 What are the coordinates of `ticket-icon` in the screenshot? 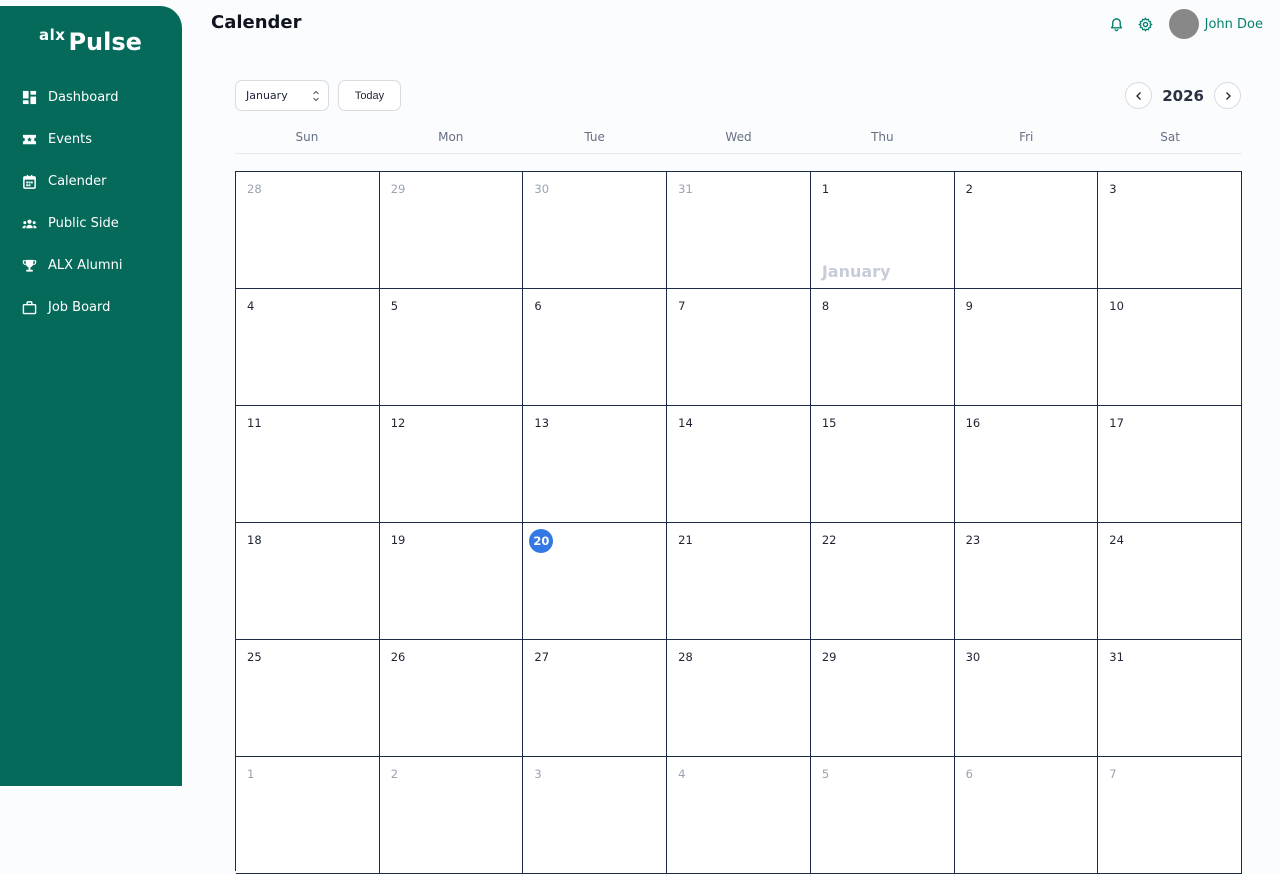 It's located at (29, 139).